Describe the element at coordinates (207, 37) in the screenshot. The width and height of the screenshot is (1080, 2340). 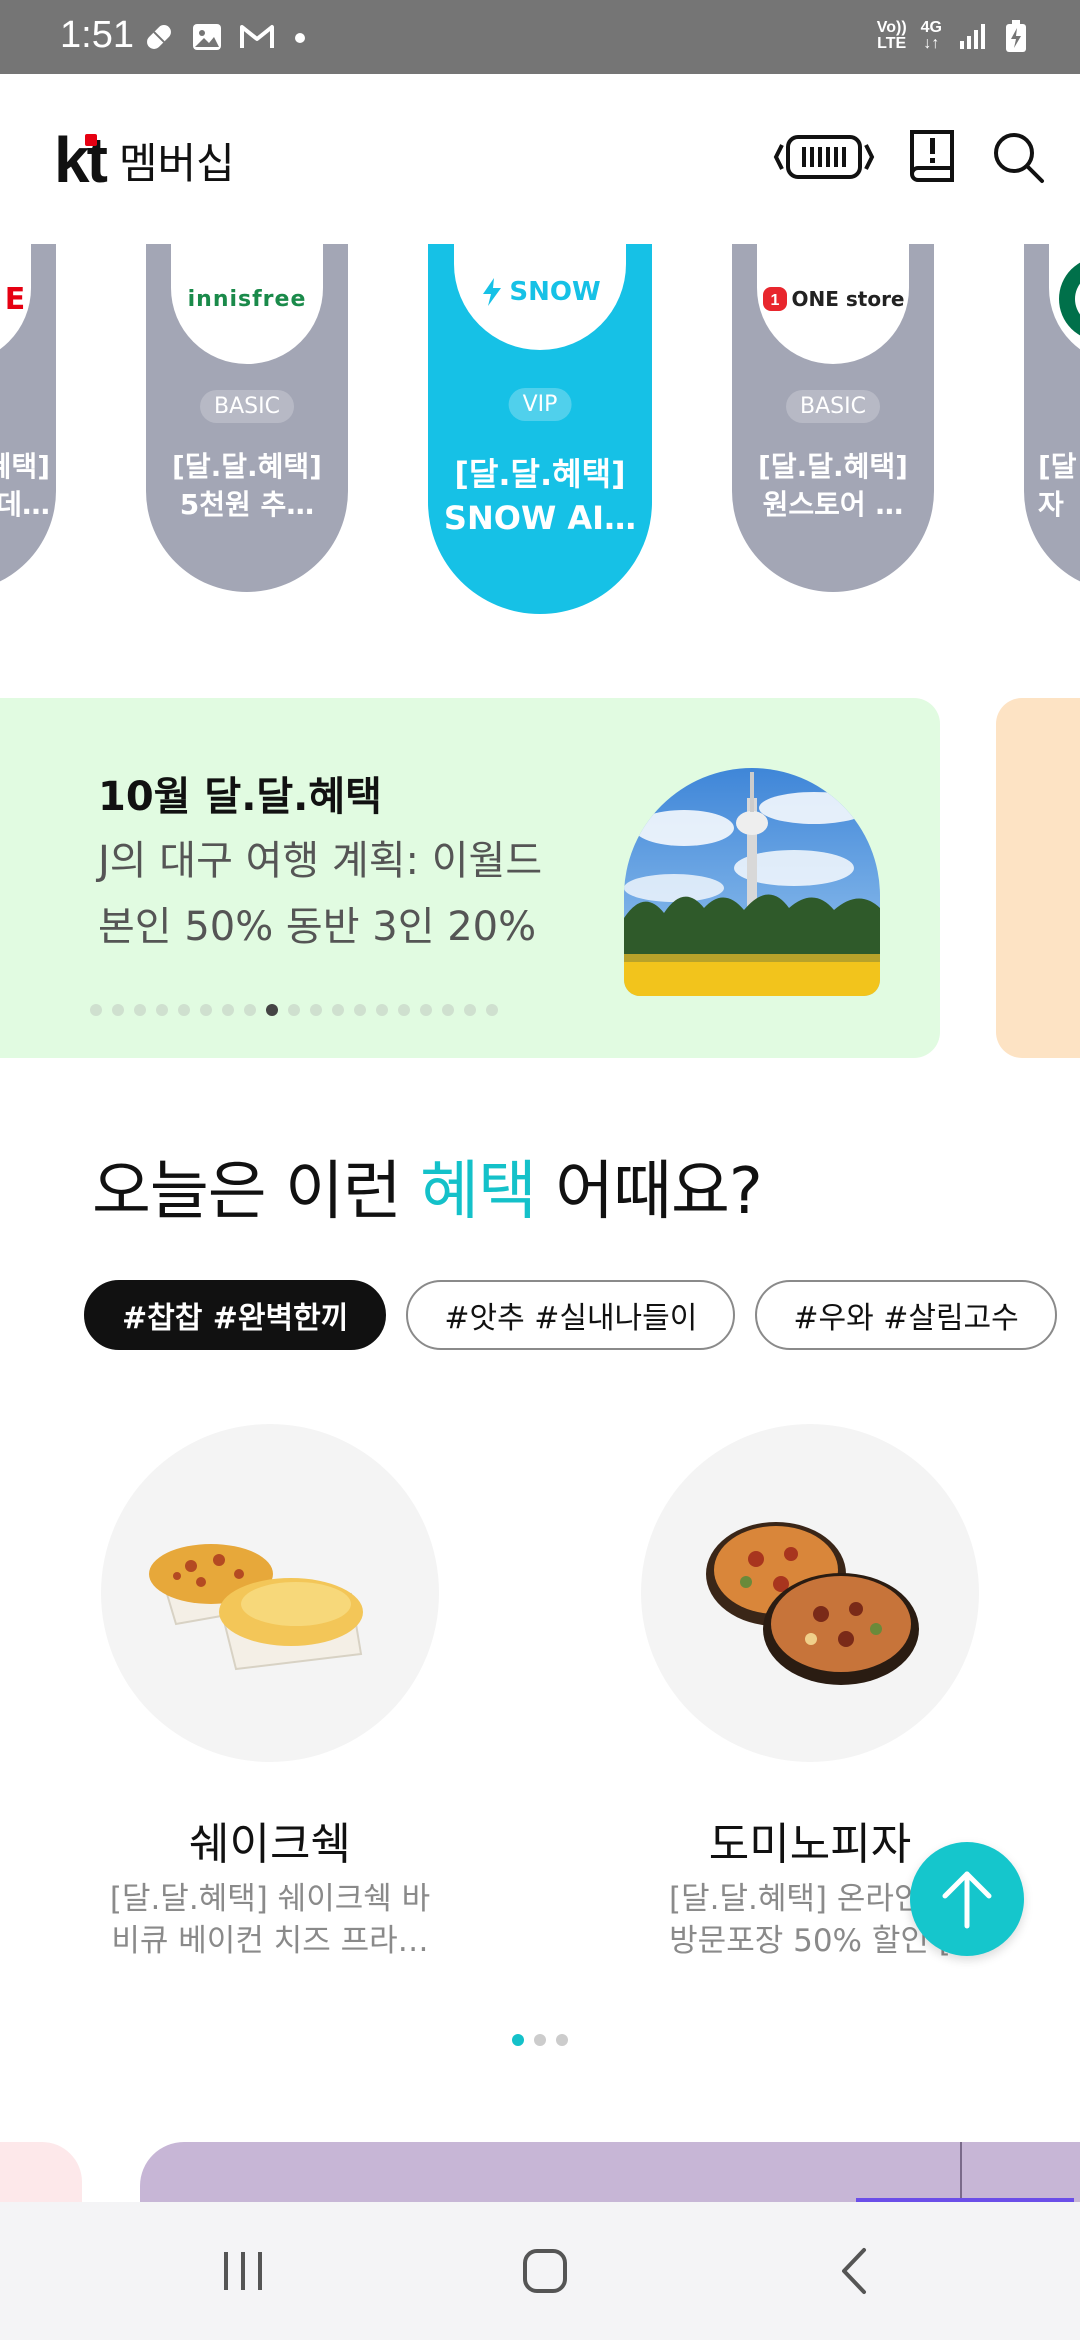
I see `gallery-icon` at that location.